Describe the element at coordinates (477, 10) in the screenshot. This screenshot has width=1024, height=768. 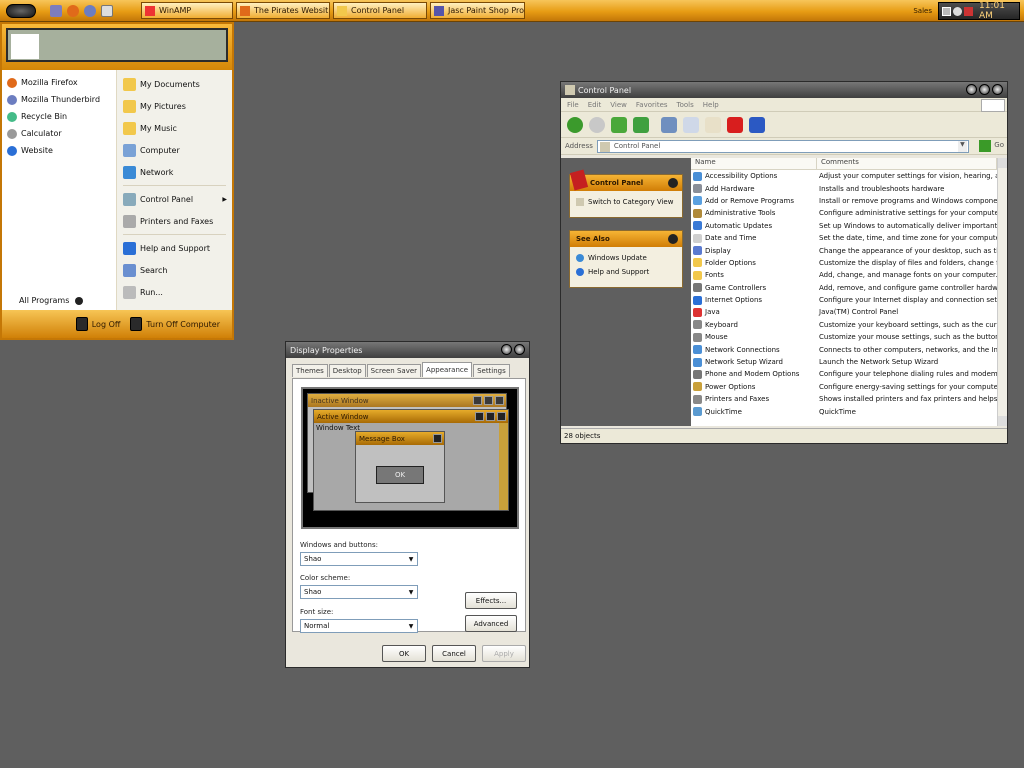
I see `taskbar-button: Jasc Paint Shop Pro` at that location.